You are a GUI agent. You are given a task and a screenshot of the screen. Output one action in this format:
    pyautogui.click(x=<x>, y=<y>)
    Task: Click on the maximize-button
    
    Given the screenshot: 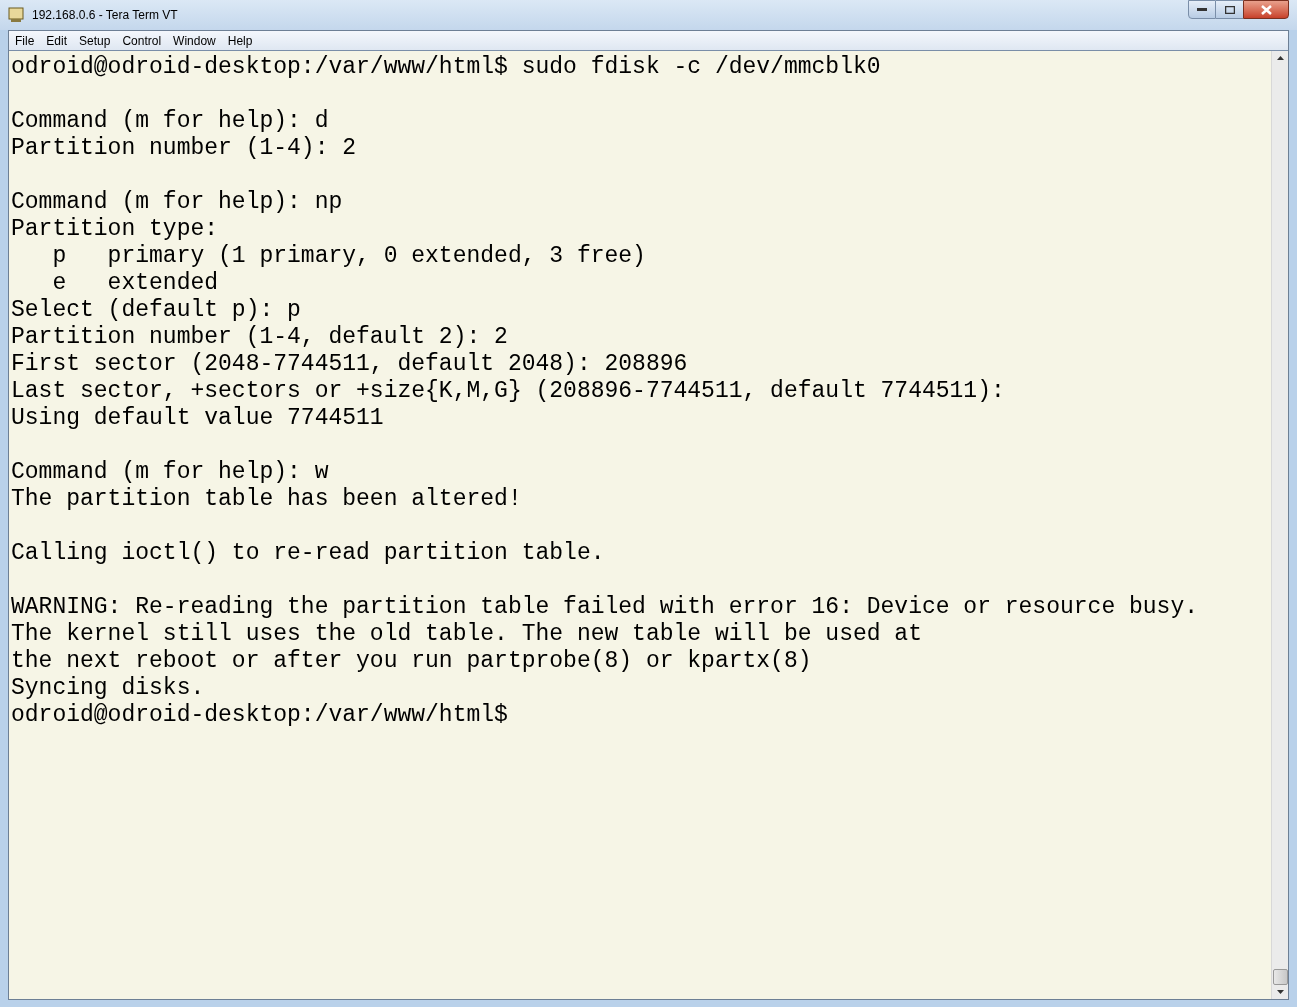 What is the action you would take?
    pyautogui.click(x=1229, y=9)
    